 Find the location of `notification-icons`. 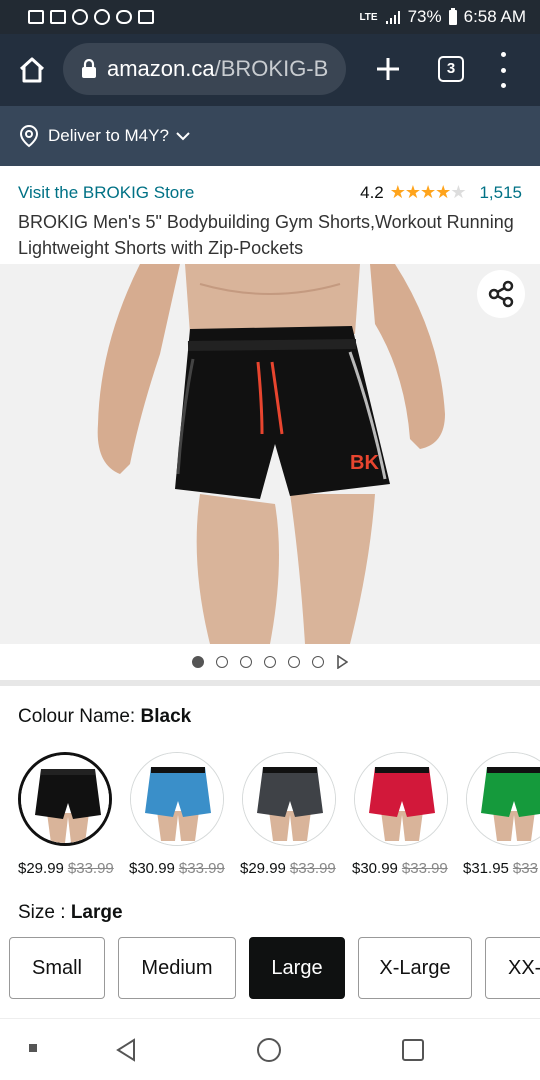

notification-icons is located at coordinates (91, 17).